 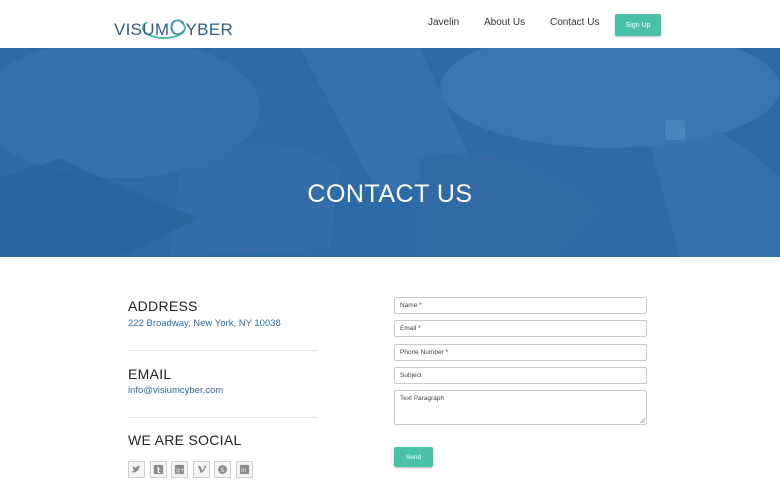 I want to click on twitter-icon, so click(x=136, y=469).